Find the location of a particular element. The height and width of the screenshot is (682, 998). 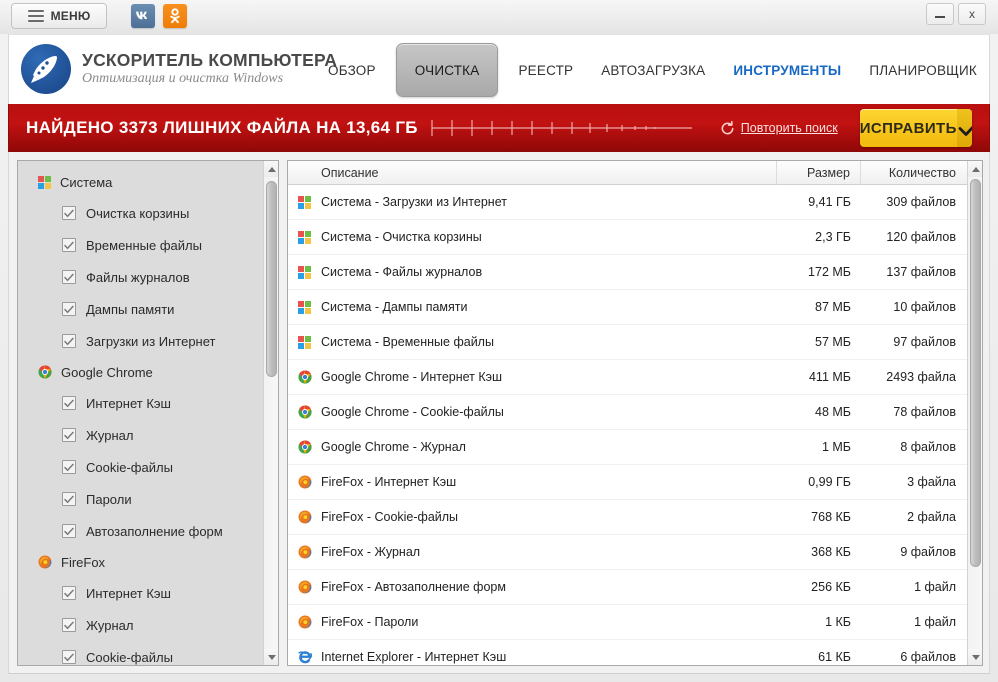

fix-button: ИСПРАВИТЬ is located at coordinates (915, 128).